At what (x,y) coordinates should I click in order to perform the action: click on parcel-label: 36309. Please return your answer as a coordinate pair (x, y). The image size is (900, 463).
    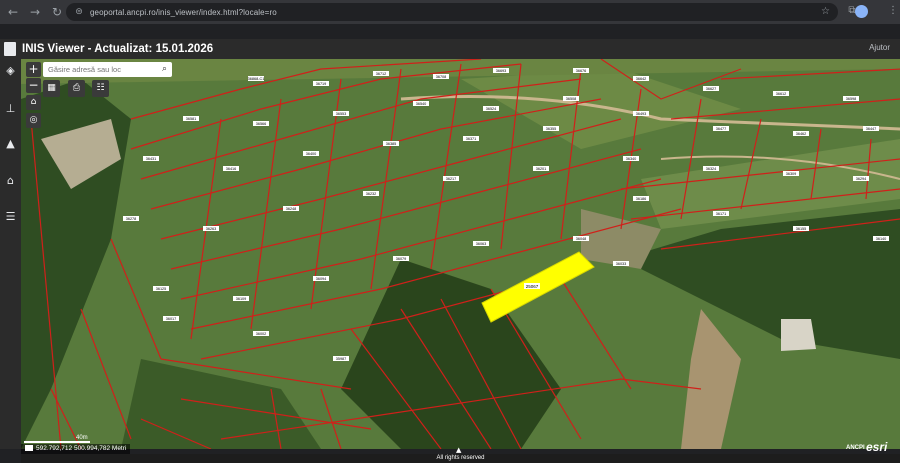
    Looking at the image, I should click on (791, 174).